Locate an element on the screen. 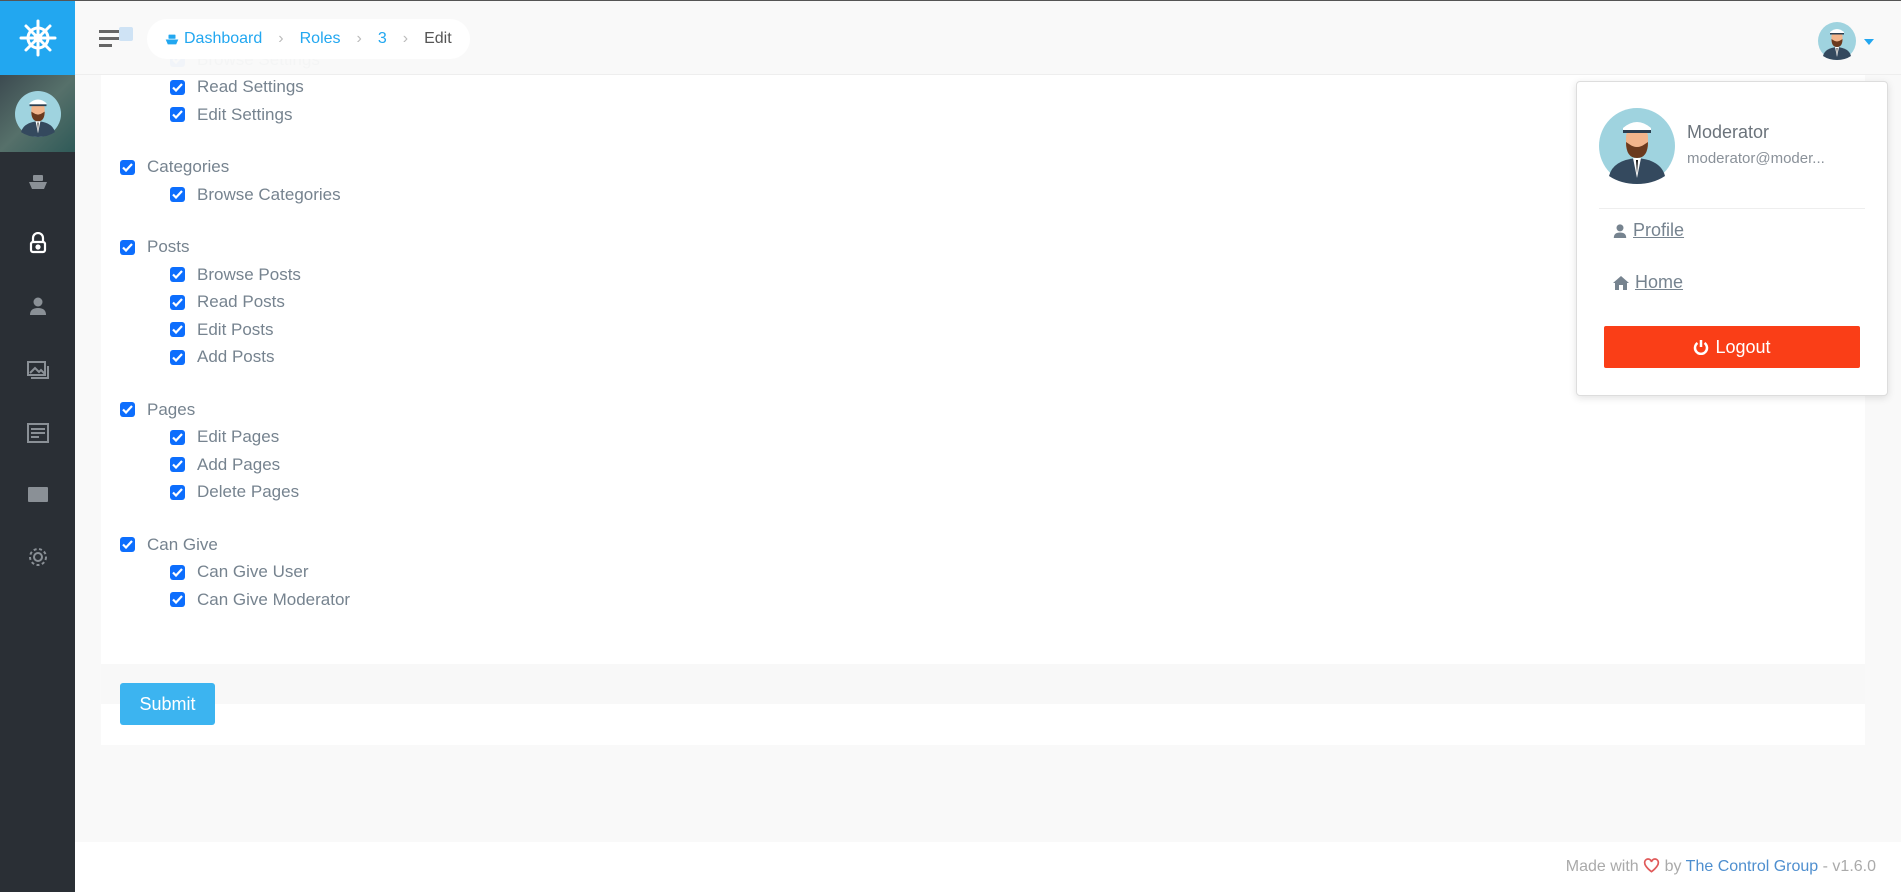  permission-group-checkbox: Posts is located at coordinates (155, 247).